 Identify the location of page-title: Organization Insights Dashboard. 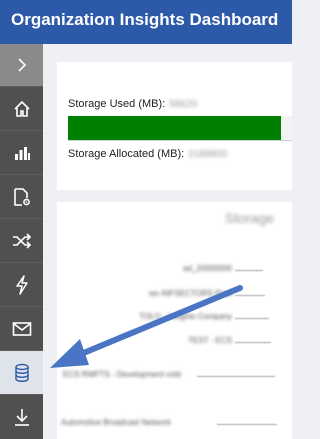
(145, 19).